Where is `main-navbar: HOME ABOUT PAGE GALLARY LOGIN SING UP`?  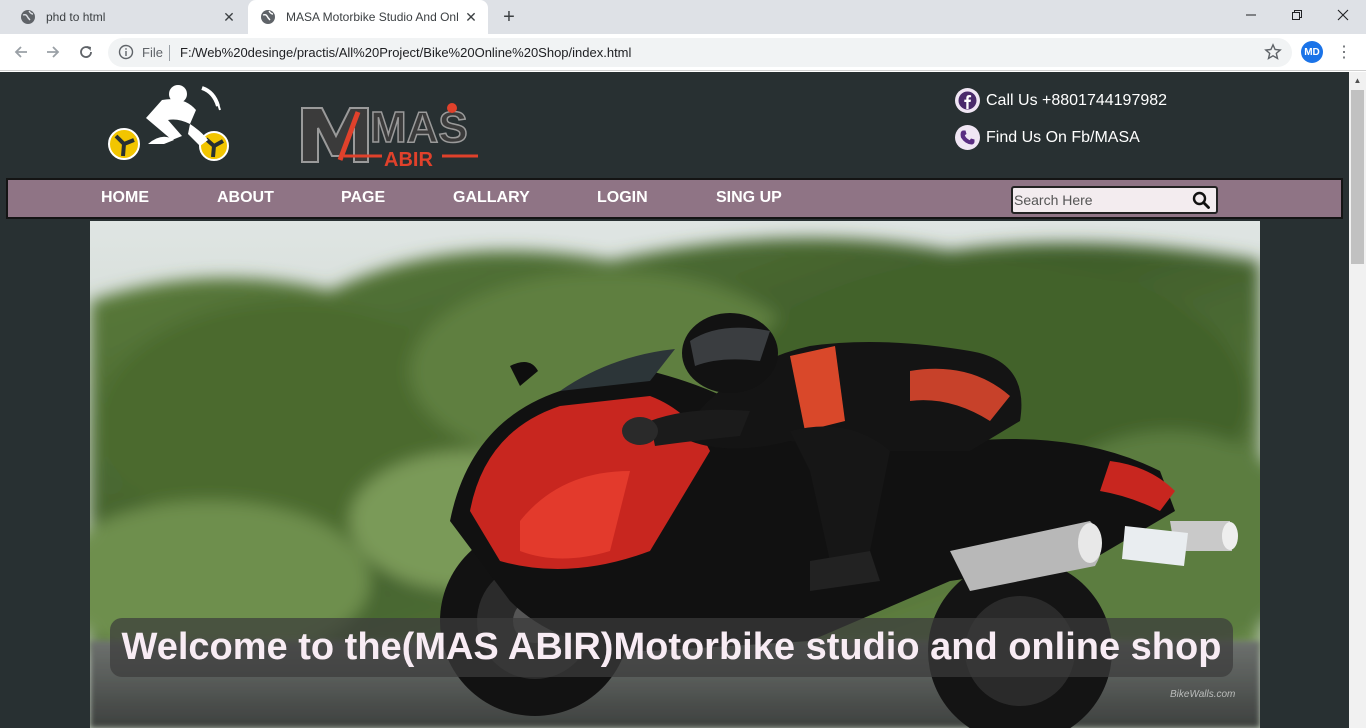 main-navbar: HOME ABOUT PAGE GALLARY LOGIN SING UP is located at coordinates (674, 198).